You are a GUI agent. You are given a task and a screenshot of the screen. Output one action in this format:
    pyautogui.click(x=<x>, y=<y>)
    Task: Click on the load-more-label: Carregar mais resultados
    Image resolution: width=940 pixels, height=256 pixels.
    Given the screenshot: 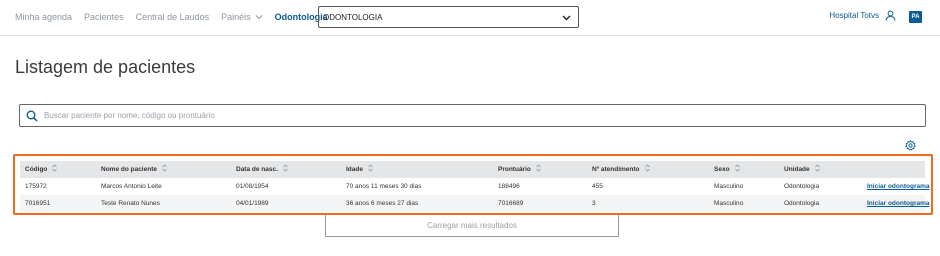 What is the action you would take?
    pyautogui.click(x=472, y=225)
    